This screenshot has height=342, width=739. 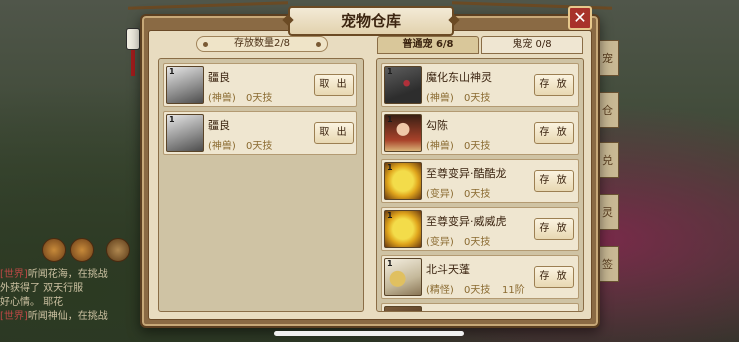 I want to click on chat-line: 好心情。 耶花, so click(x=32, y=302).